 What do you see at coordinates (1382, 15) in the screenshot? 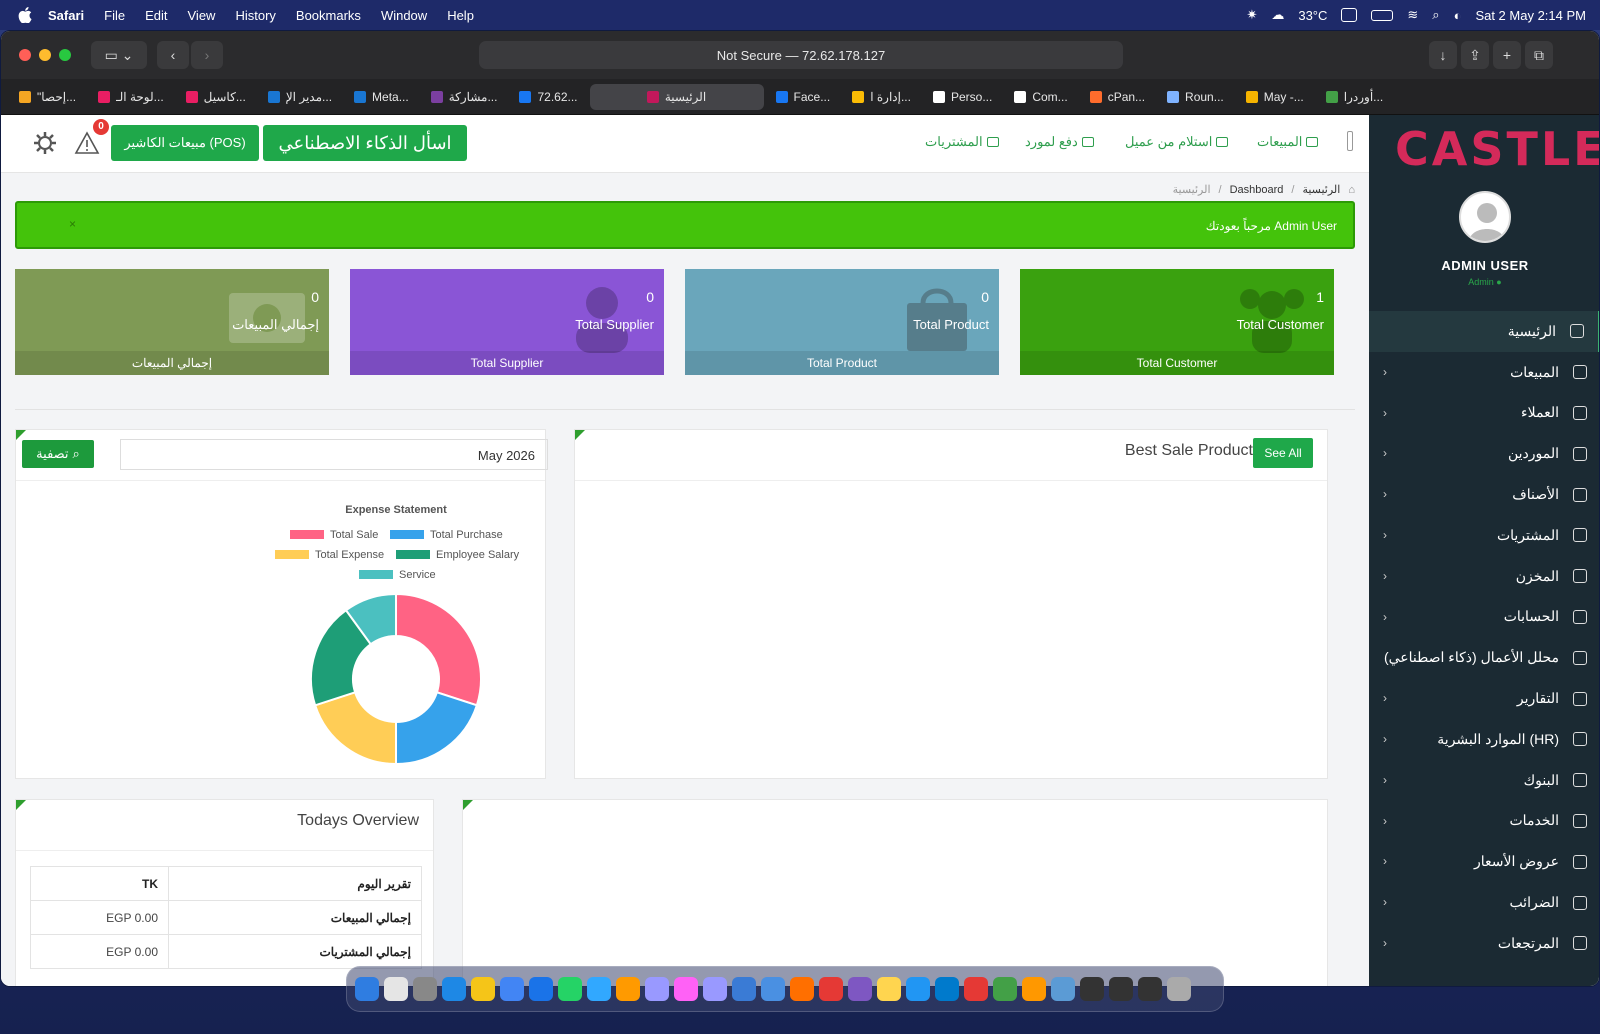
I see `battery-icon` at bounding box center [1382, 15].